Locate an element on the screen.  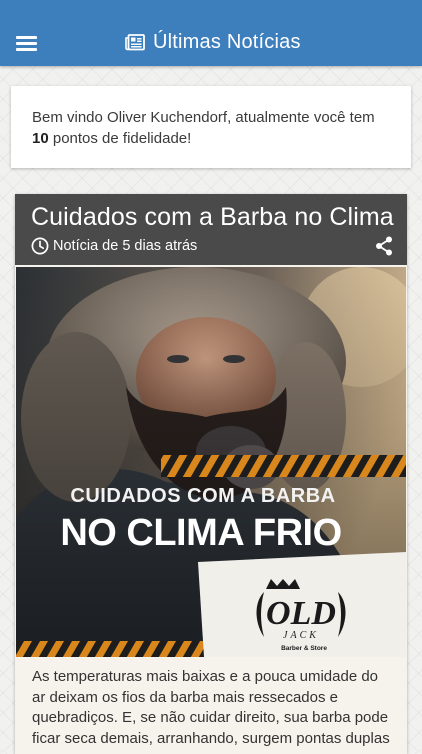
menu-icon-bar-middle is located at coordinates (26, 43).